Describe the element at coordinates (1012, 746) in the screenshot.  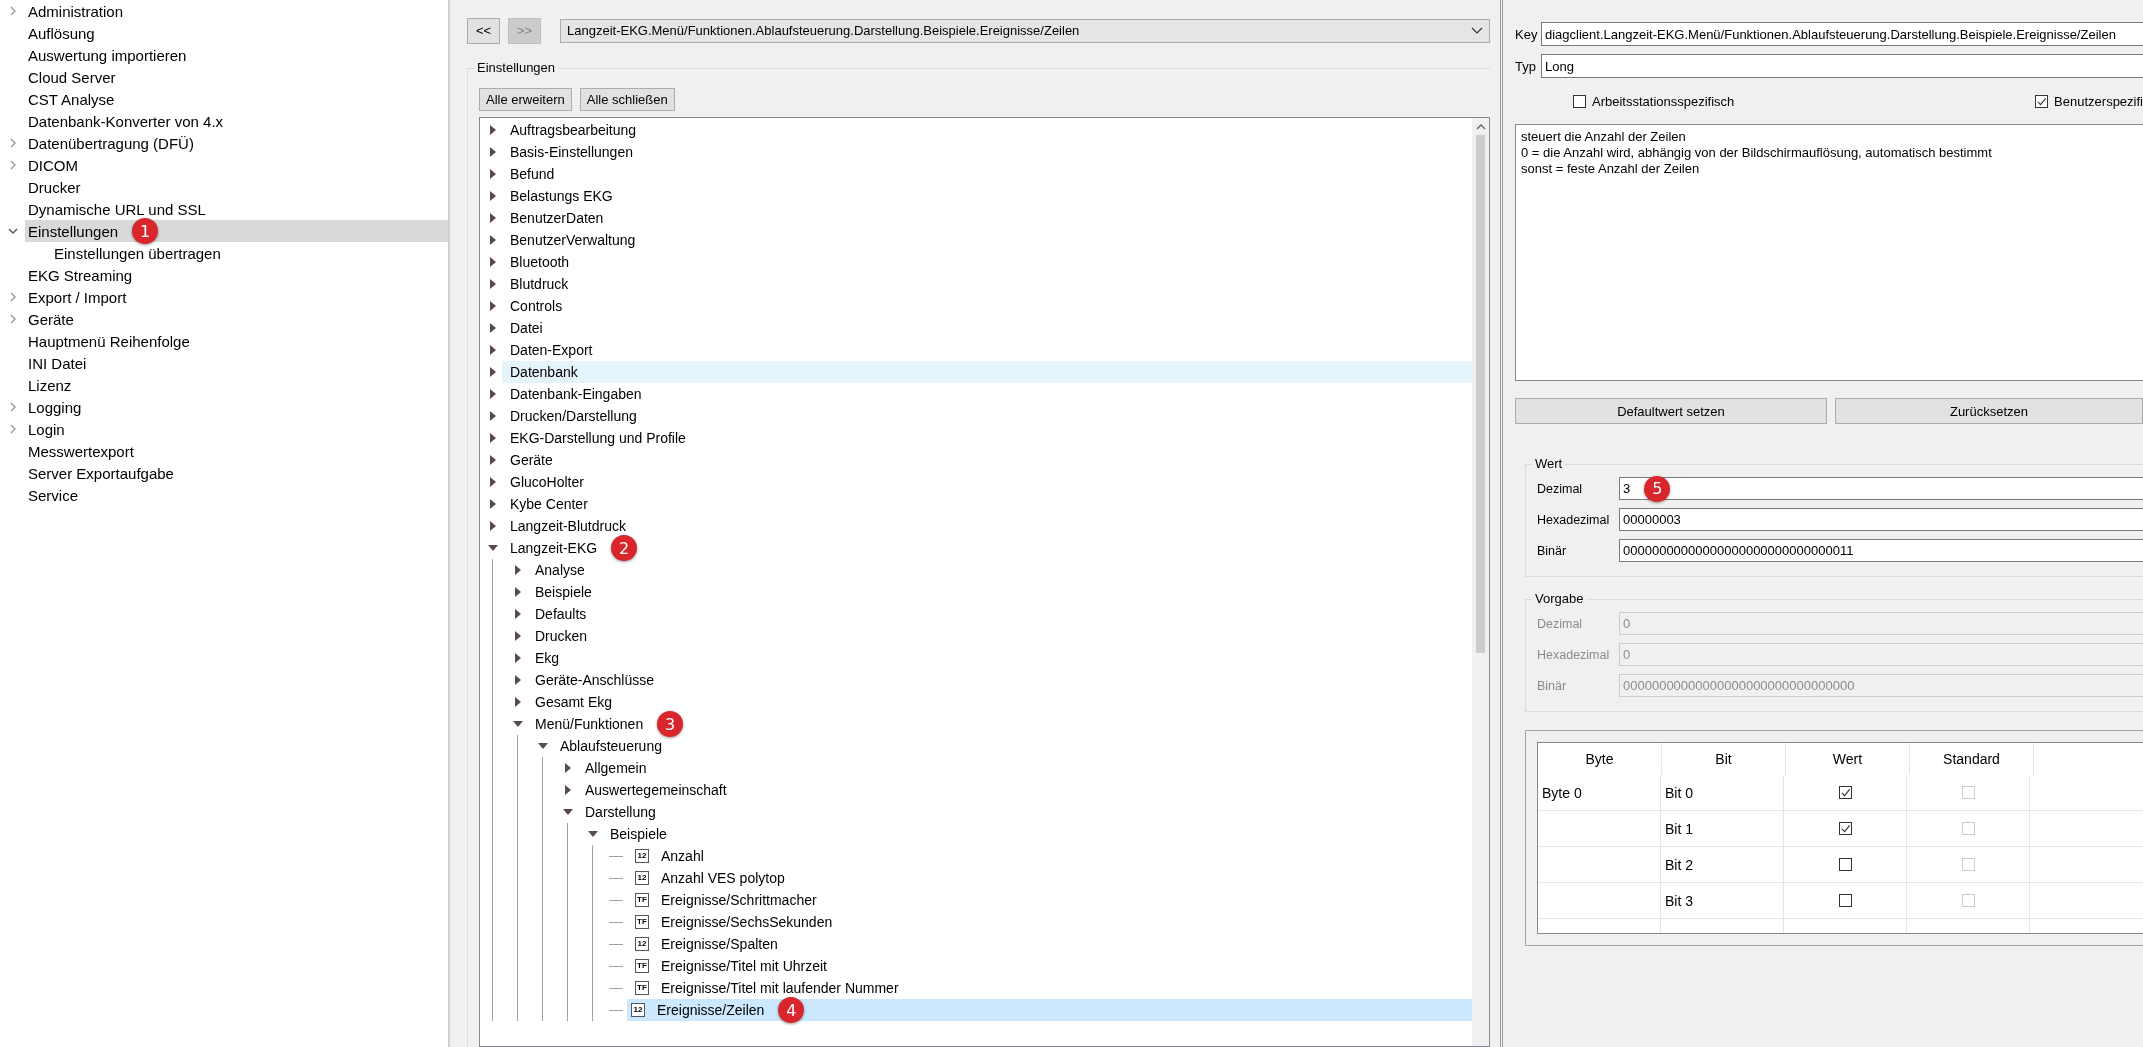
I see `tree-item: Ablaufsteuerung` at that location.